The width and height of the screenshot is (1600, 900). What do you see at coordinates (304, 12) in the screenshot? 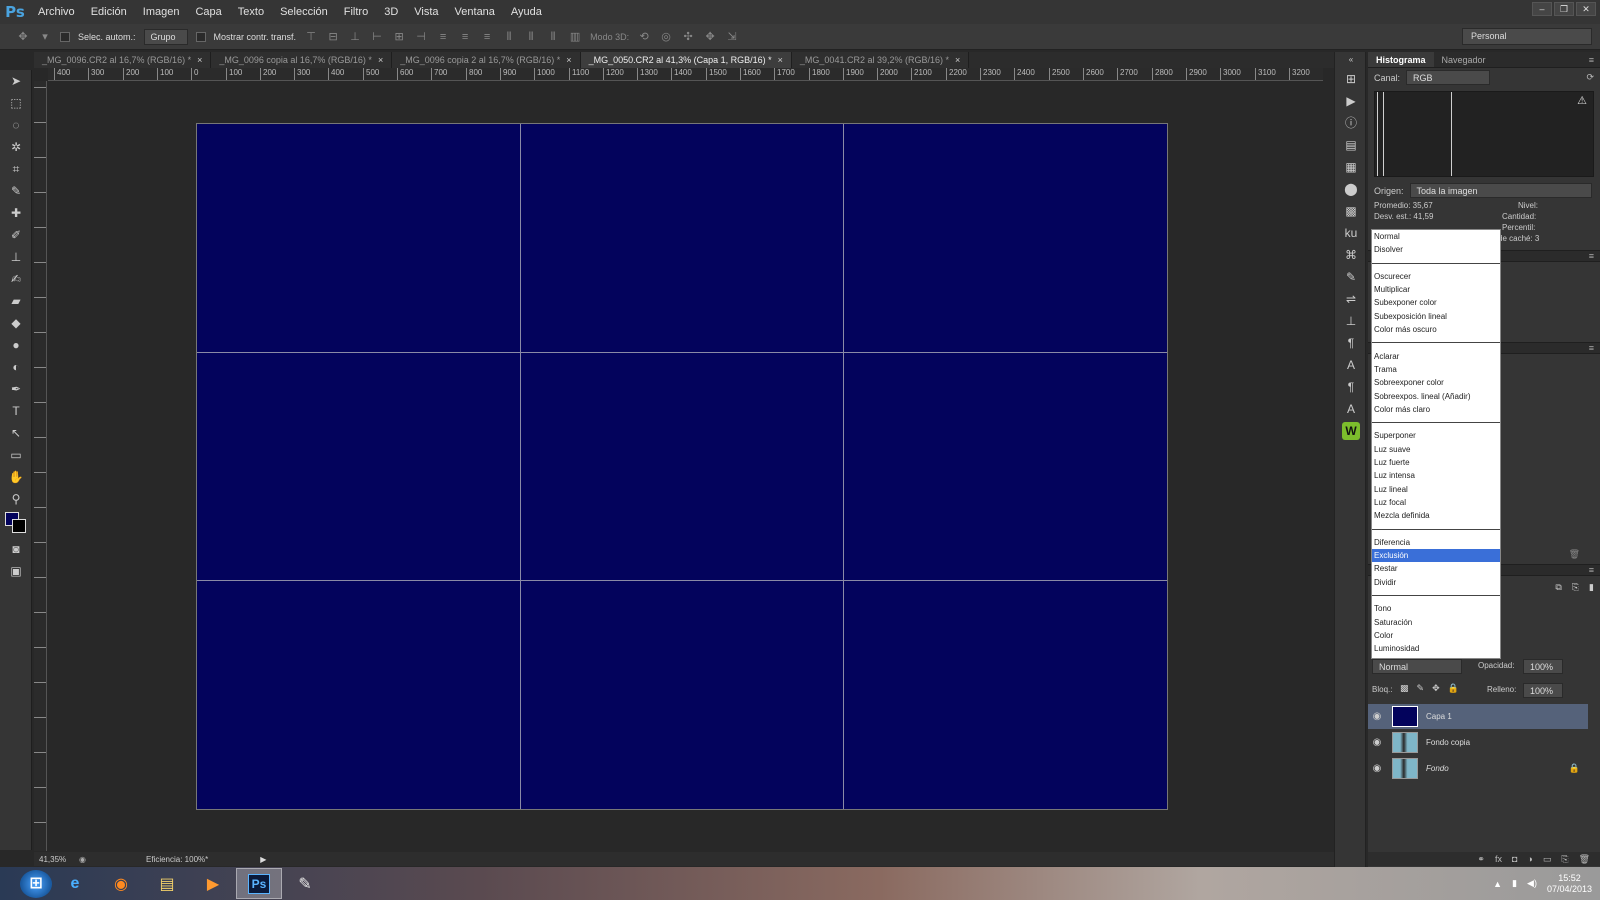
I see `menu-seleccion: Selección` at bounding box center [304, 12].